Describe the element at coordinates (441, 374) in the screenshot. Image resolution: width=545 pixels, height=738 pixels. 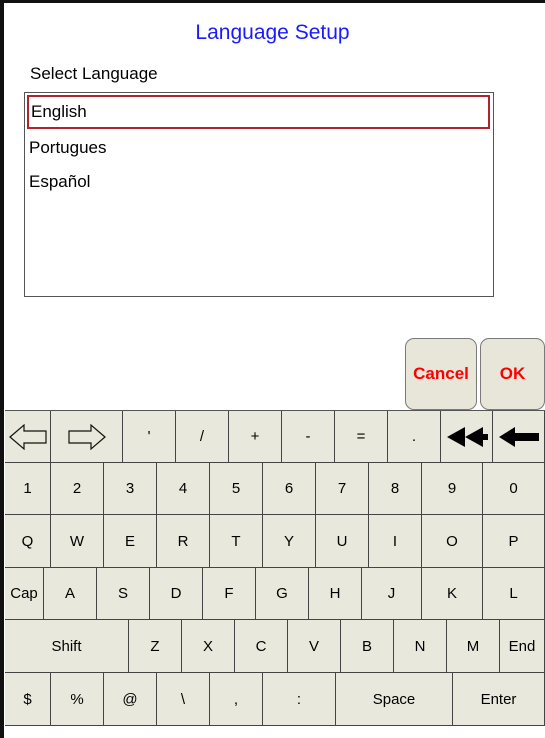
I see `cancel-button: Cancel` at that location.